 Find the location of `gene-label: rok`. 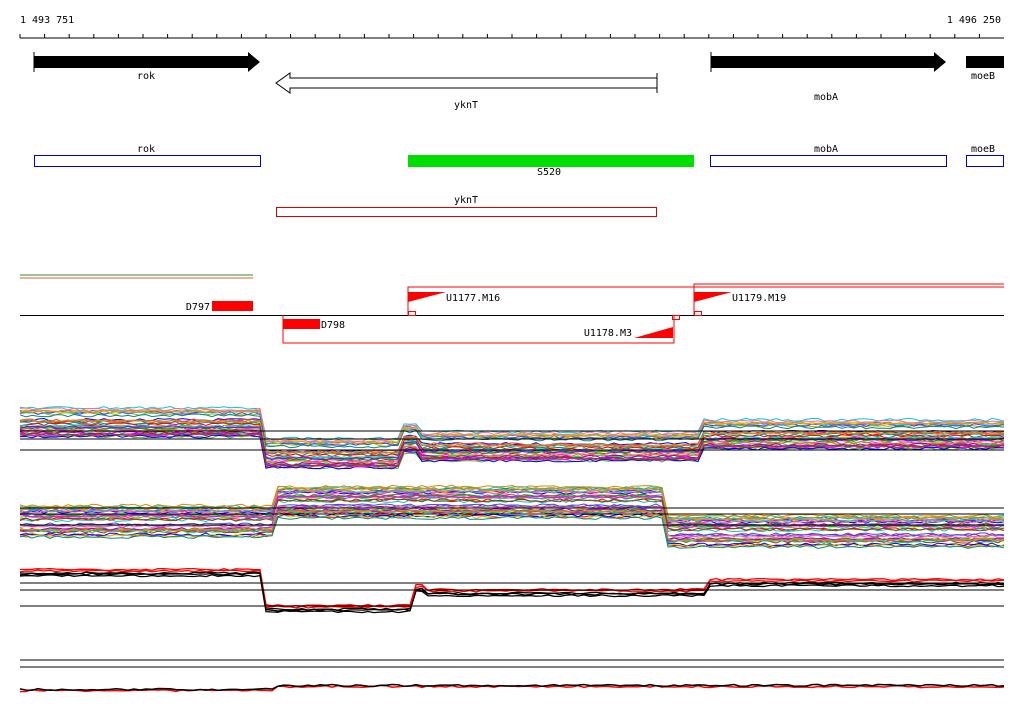

gene-label: rok is located at coordinates (146, 76).